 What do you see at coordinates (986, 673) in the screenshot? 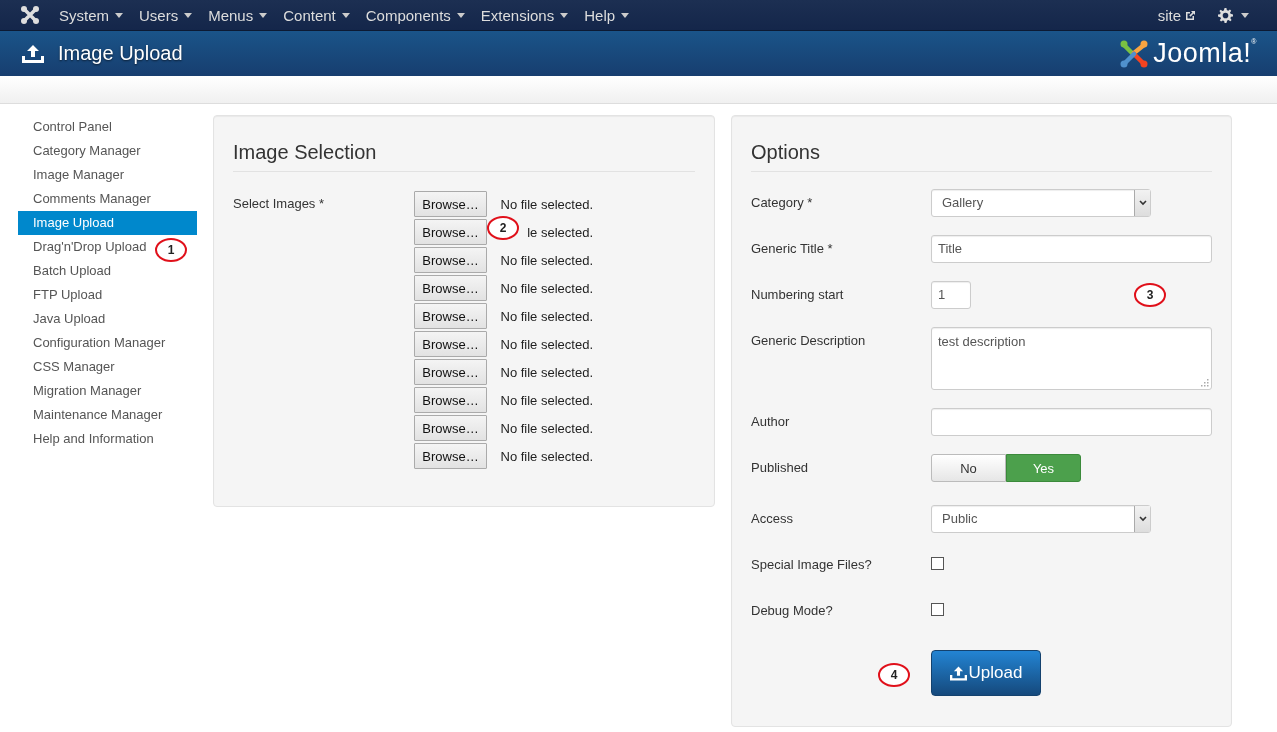
I see `upload-button: Upload` at bounding box center [986, 673].